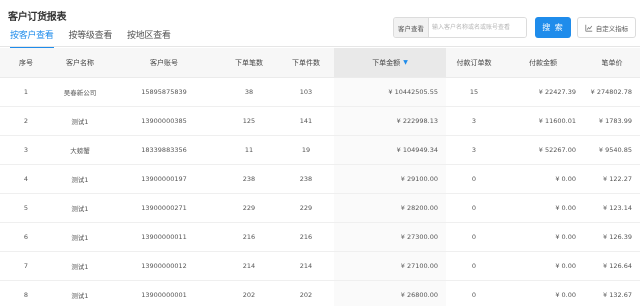 The width and height of the screenshot is (640, 306). What do you see at coordinates (164, 266) in the screenshot?
I see `cell-customer-account: 13900000012` at bounding box center [164, 266].